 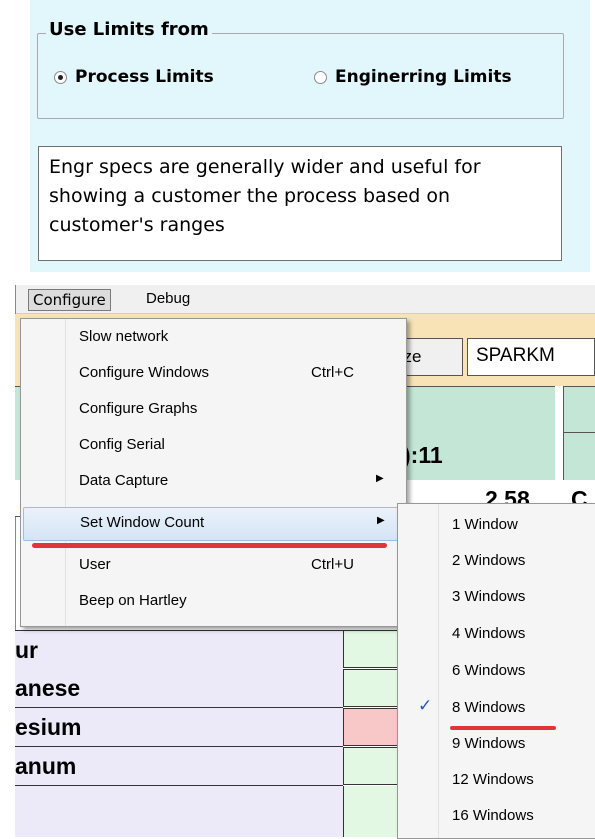 What do you see at coordinates (489, 743) in the screenshot?
I see `submenu-item-label: 9 Windows` at bounding box center [489, 743].